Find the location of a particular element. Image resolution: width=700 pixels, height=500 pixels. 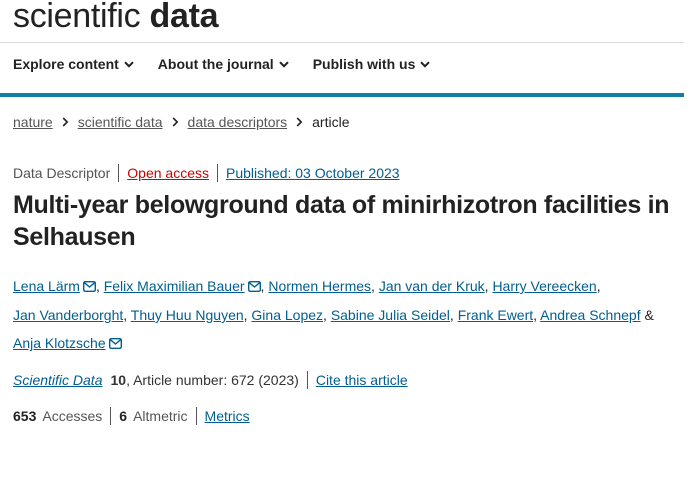

breadcrumb-data-descriptors: data descriptors is located at coordinates (238, 122).